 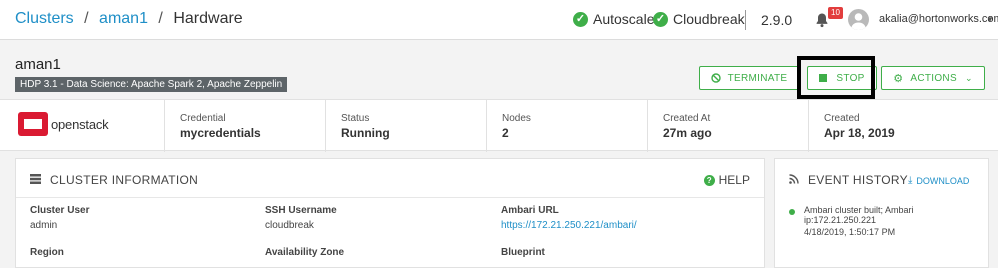 I want to click on created-at-label: Created At, so click(x=687, y=118).